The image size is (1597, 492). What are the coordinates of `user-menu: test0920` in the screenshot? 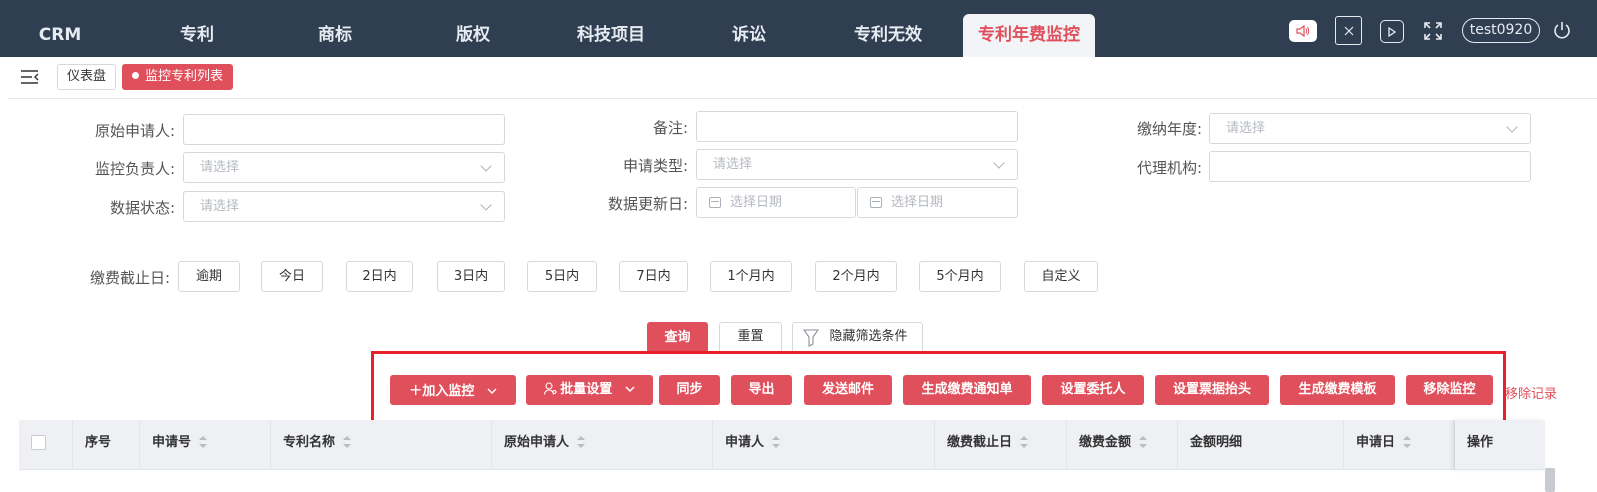 It's located at (1501, 30).